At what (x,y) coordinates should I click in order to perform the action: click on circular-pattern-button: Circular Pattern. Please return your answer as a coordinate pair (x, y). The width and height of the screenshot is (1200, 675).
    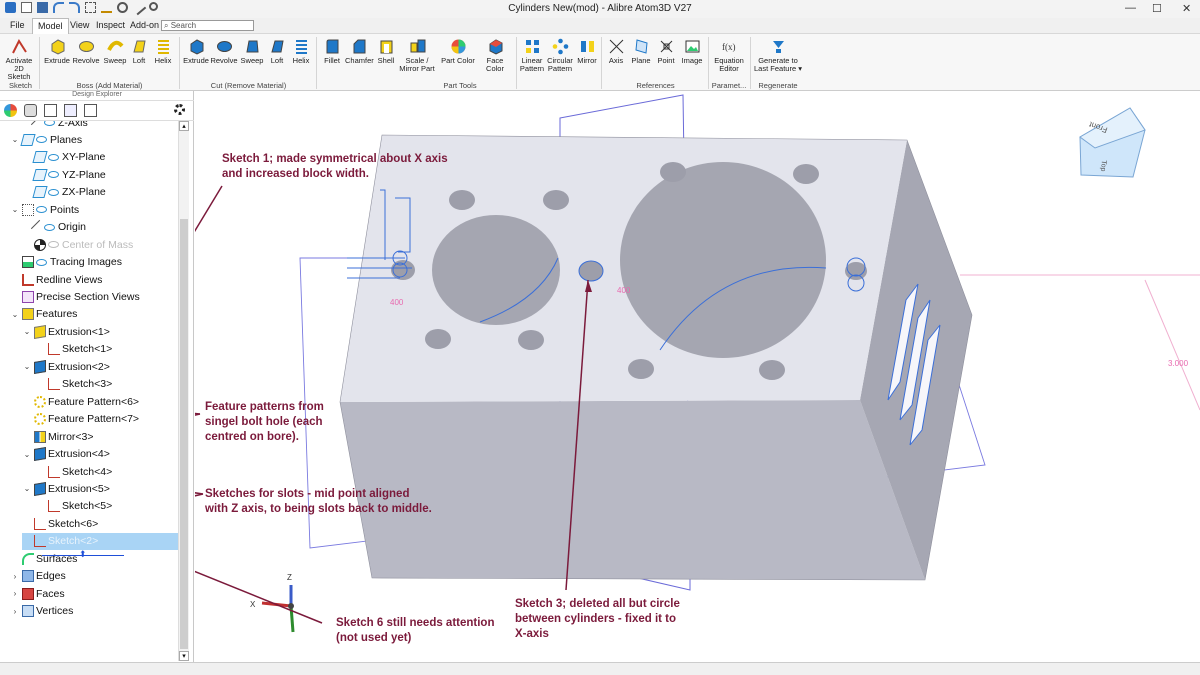
    Looking at the image, I should click on (560, 54).